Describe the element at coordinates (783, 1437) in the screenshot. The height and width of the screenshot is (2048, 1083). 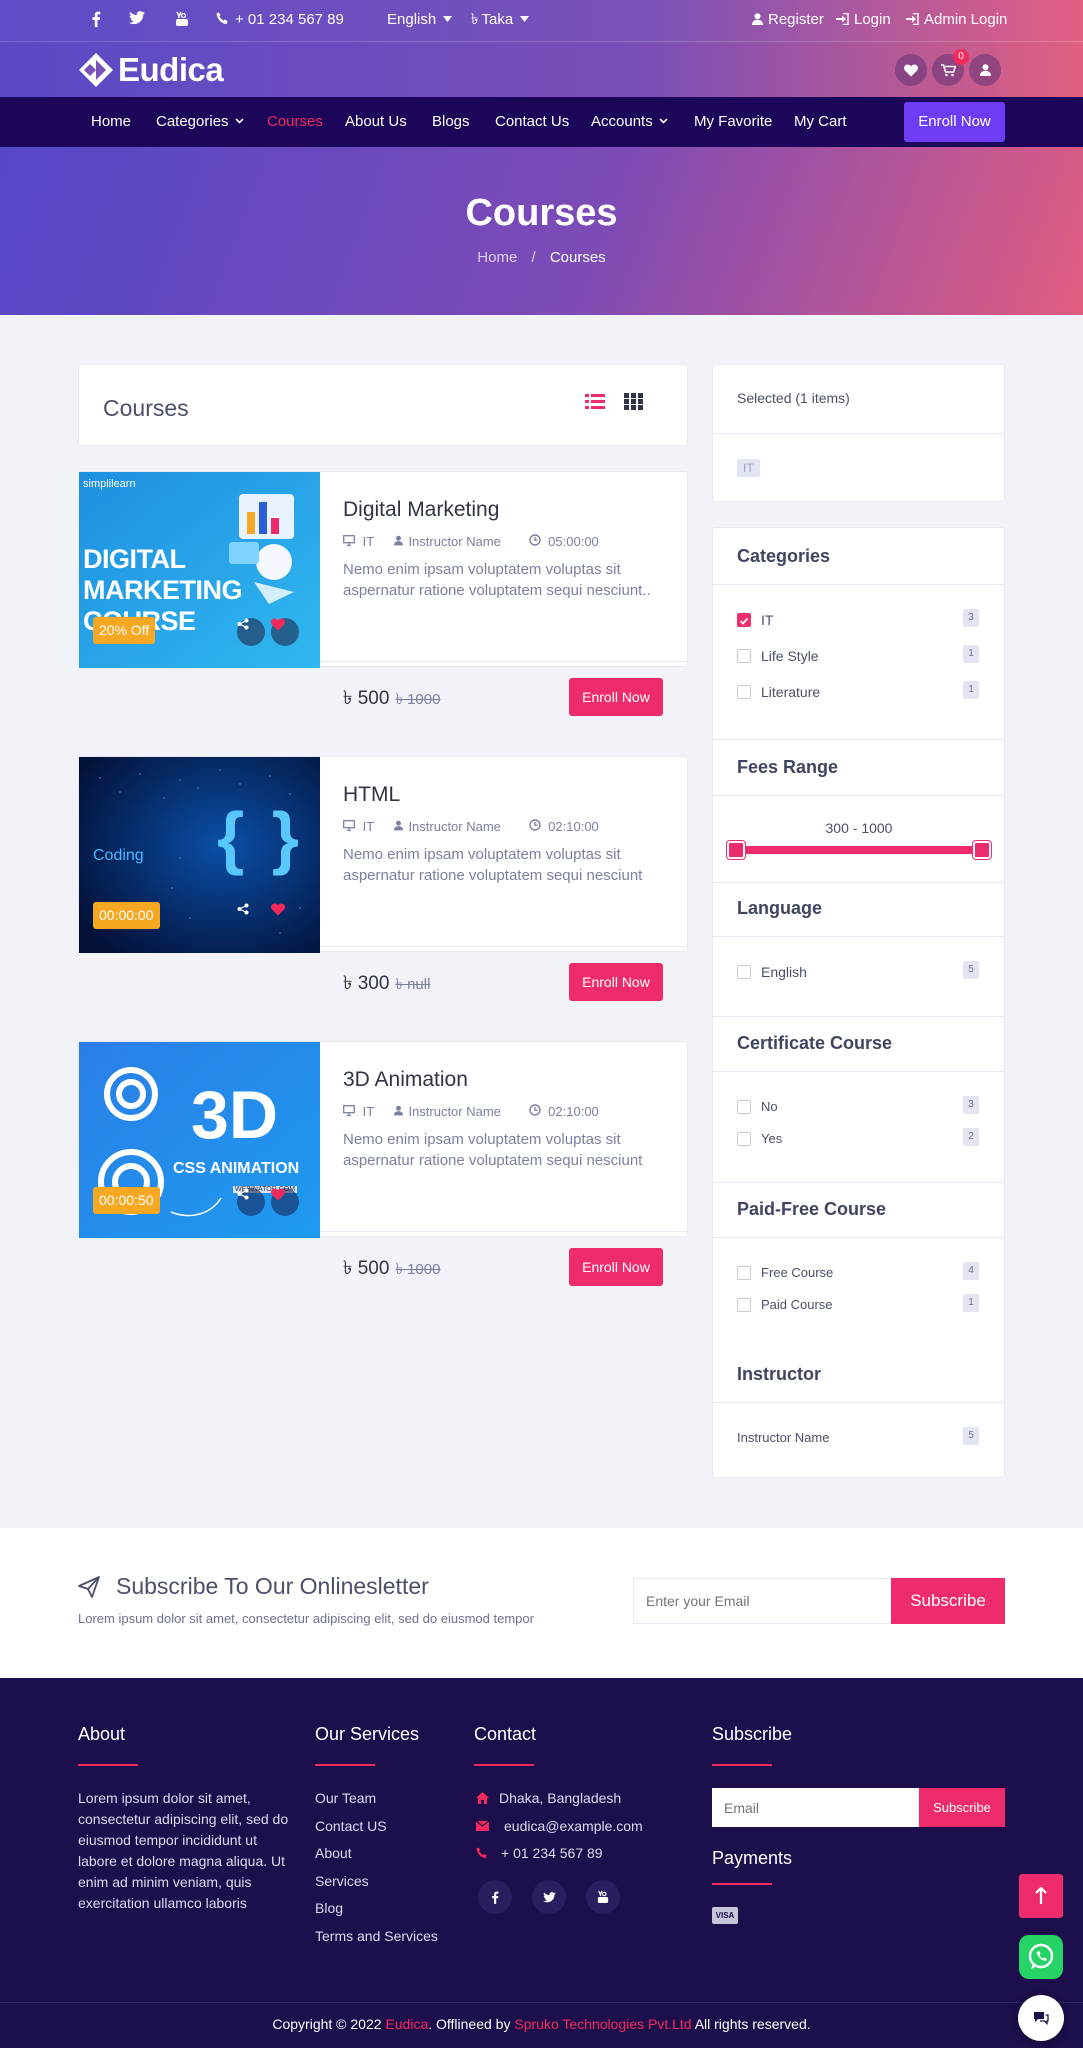
I see `instructor-item: Instructor Name` at that location.